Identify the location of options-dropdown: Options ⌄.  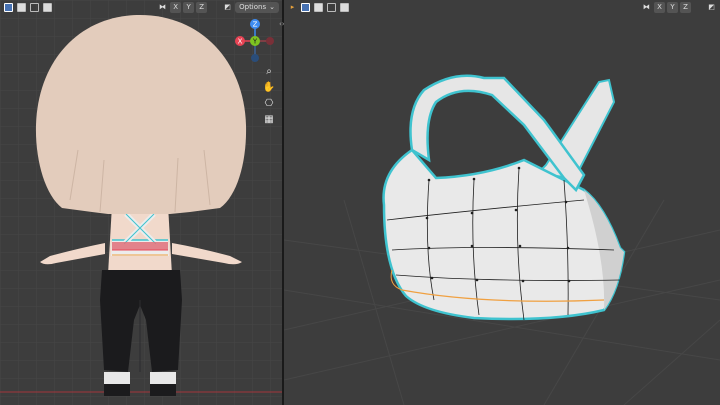
(257, 7).